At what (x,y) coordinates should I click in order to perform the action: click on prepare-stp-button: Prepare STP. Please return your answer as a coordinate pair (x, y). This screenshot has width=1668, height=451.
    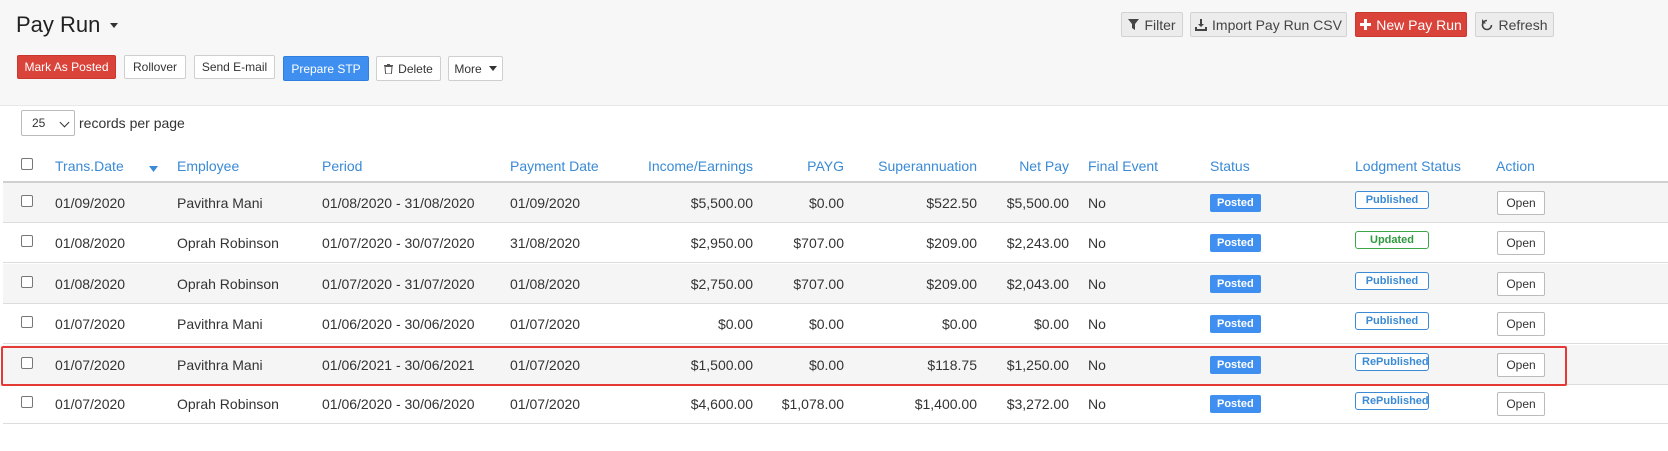
    Looking at the image, I should click on (326, 68).